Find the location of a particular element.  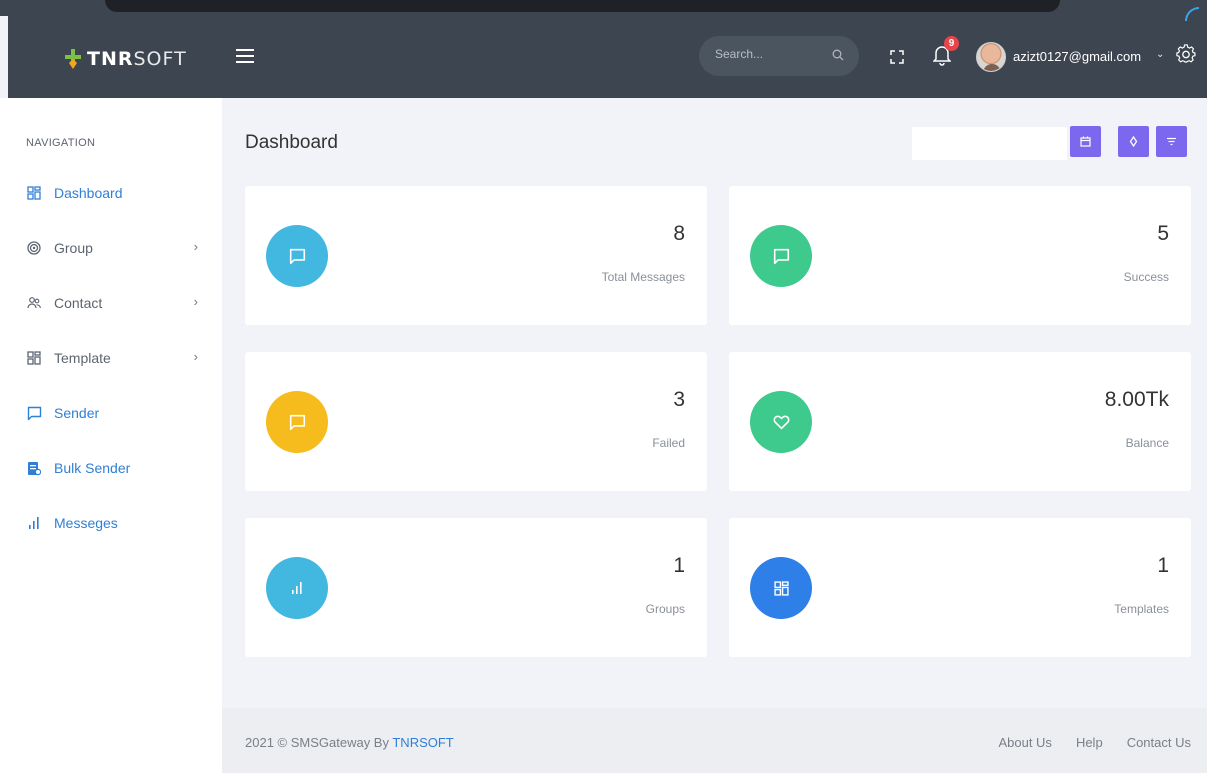

user-email: azizt0127@gmail.com is located at coordinates (1077, 56).